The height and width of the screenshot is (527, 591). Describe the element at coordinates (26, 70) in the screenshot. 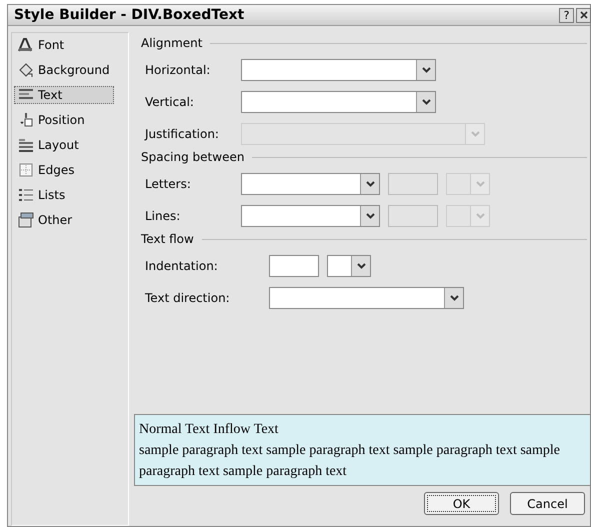

I see `diamond-icon` at that location.